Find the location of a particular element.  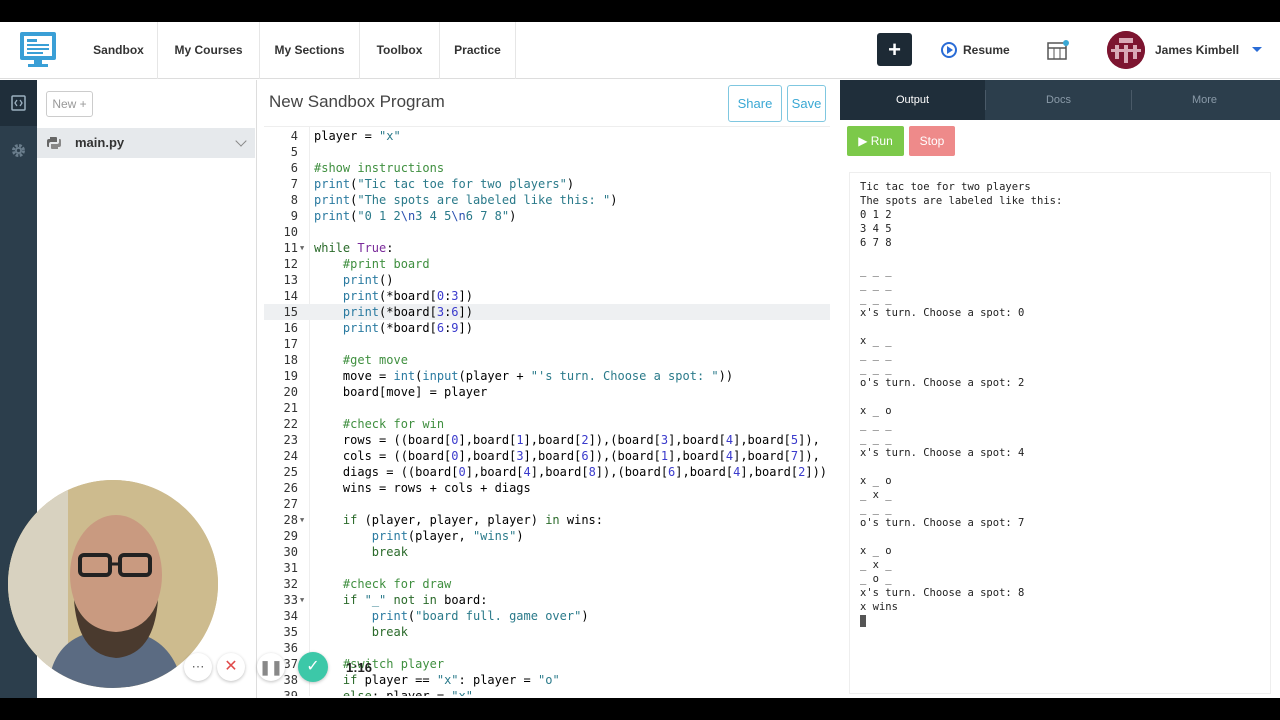

nav-practice: Practice is located at coordinates (478, 50).